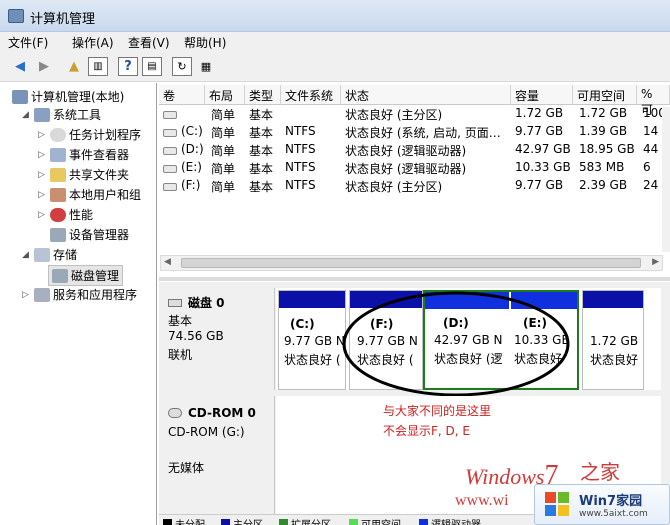 Image resolution: width=670 pixels, height=525 pixels. I want to click on storage-icon, so click(42, 254).